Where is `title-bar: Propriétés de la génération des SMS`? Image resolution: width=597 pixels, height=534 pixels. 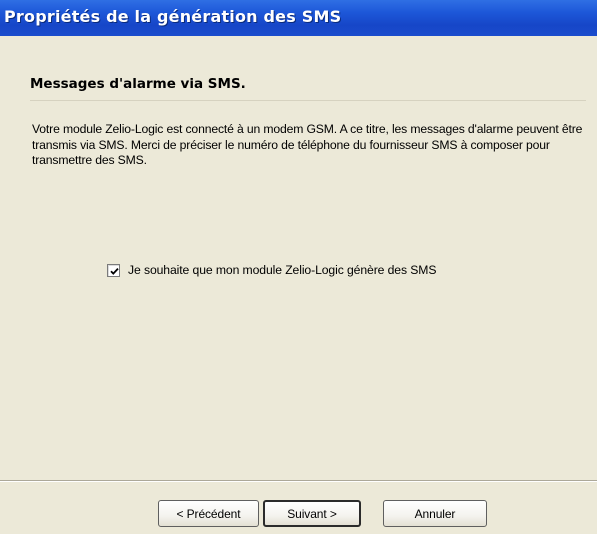
title-bar: Propriétés de la génération des SMS is located at coordinates (298, 18).